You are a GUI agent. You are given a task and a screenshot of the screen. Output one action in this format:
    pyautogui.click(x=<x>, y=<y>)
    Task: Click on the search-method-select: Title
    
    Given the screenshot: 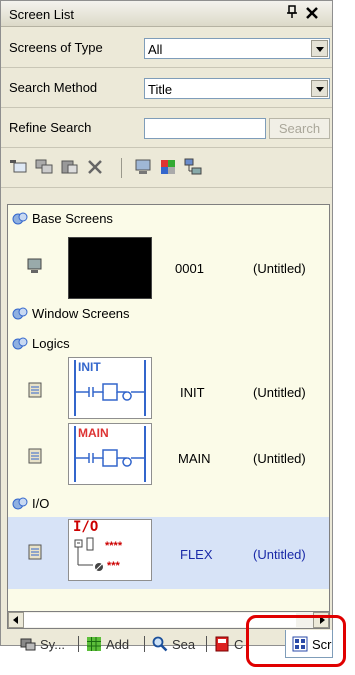 What is the action you would take?
    pyautogui.click(x=237, y=88)
    